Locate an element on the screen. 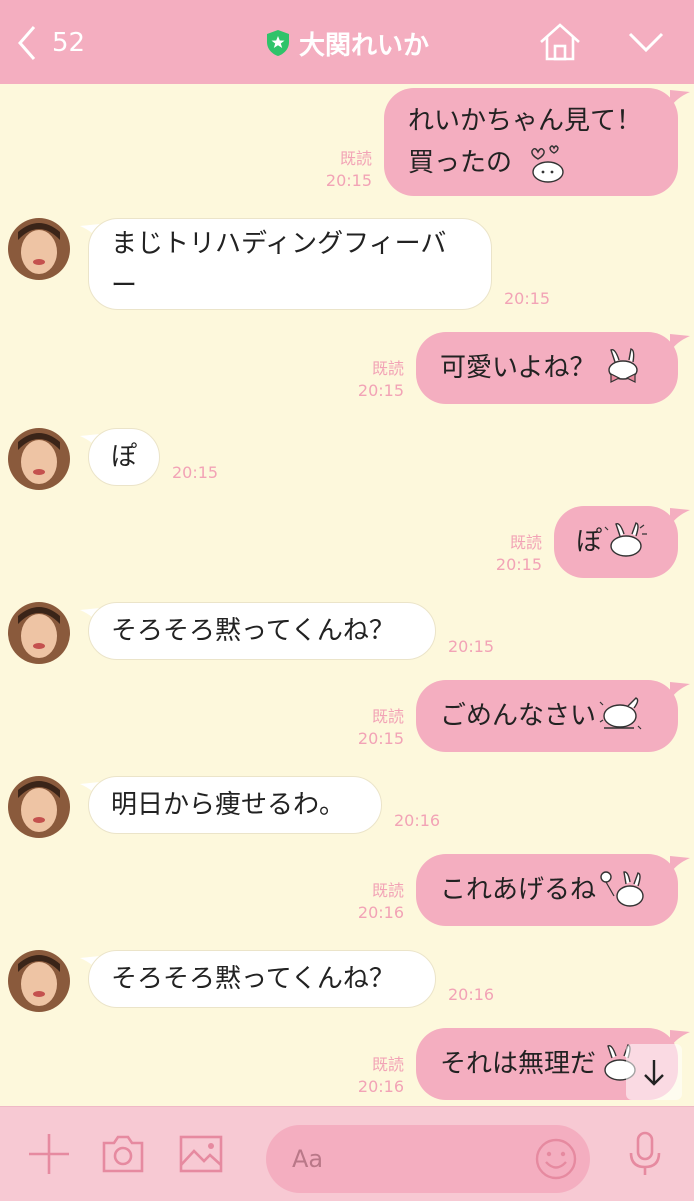  message-bubble-outgoing: ごめんなさい is located at coordinates (547, 716).